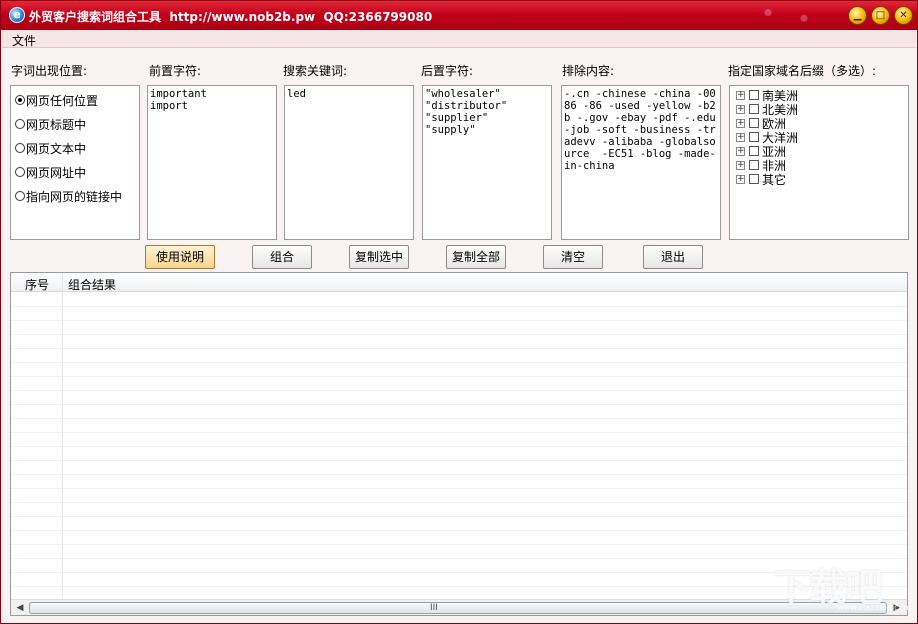 The height and width of the screenshot is (624, 918). I want to click on radio-label: 网页任何位置, so click(62, 100).